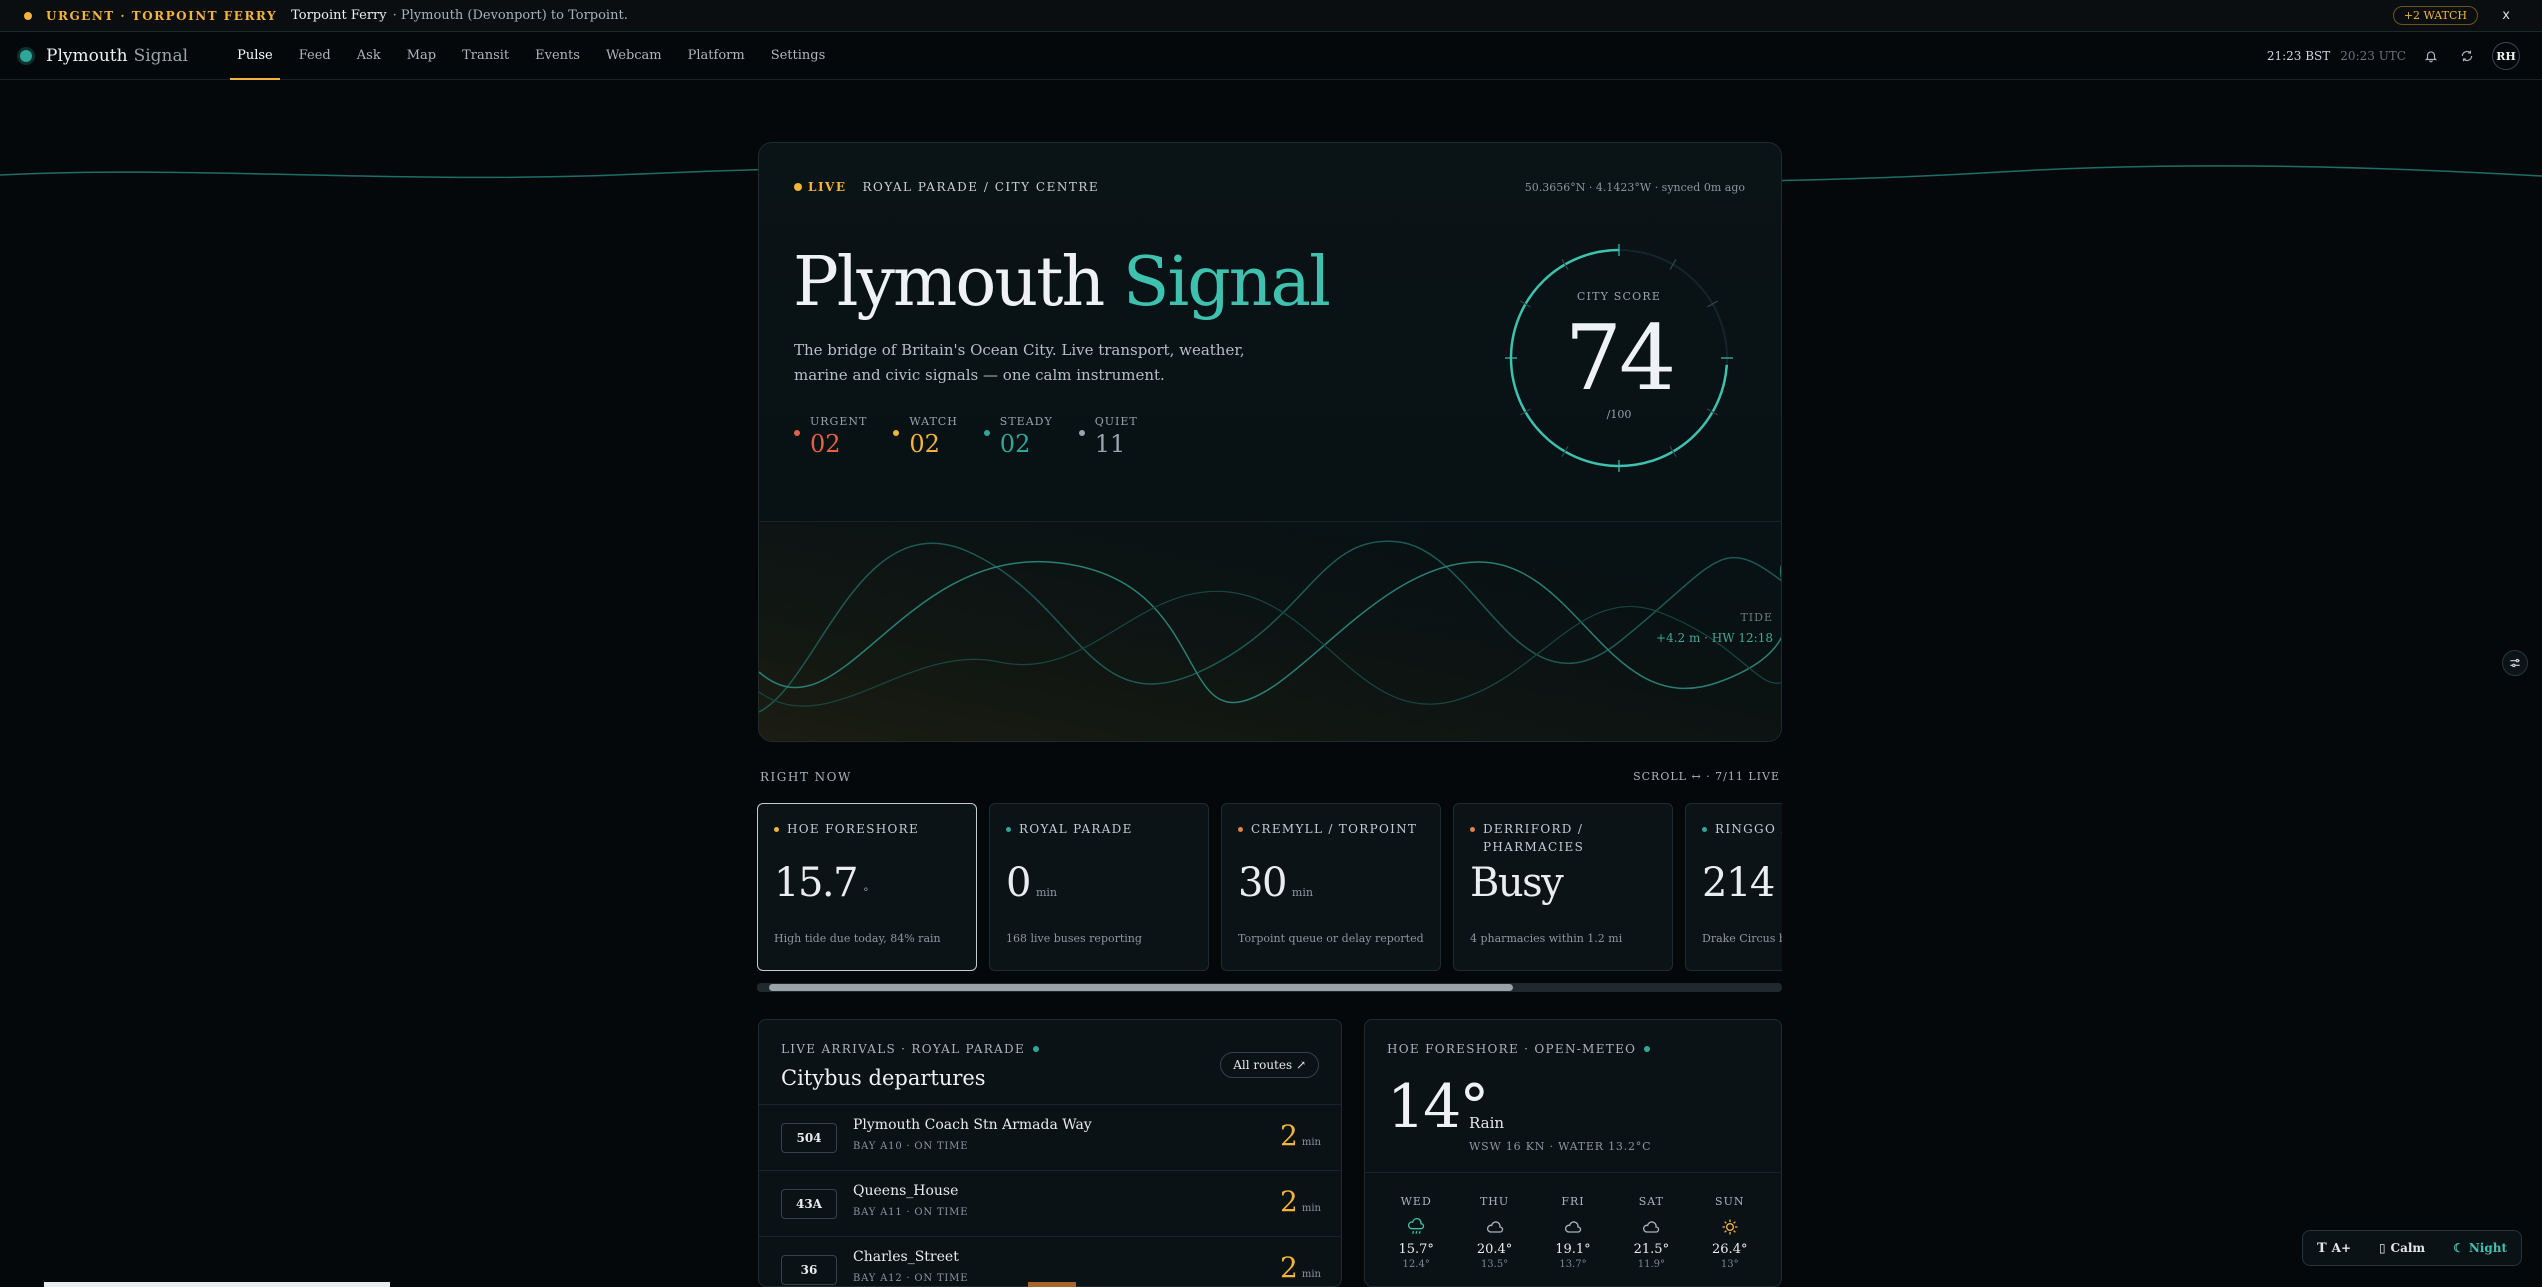  I want to click on score-value: 74, so click(1620, 358).